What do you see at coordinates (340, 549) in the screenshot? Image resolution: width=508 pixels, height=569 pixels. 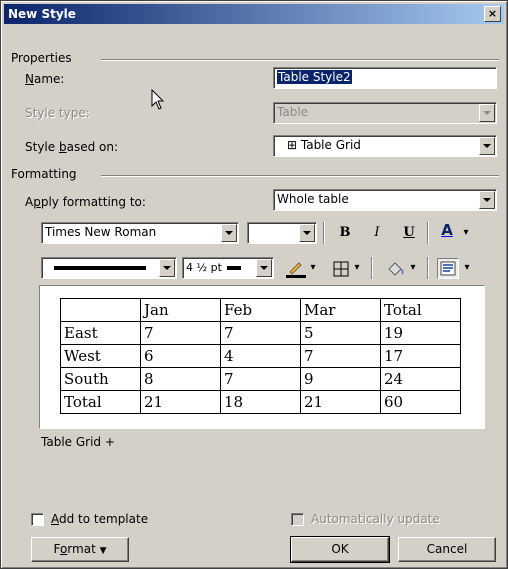 I see `ok-button: OK` at bounding box center [340, 549].